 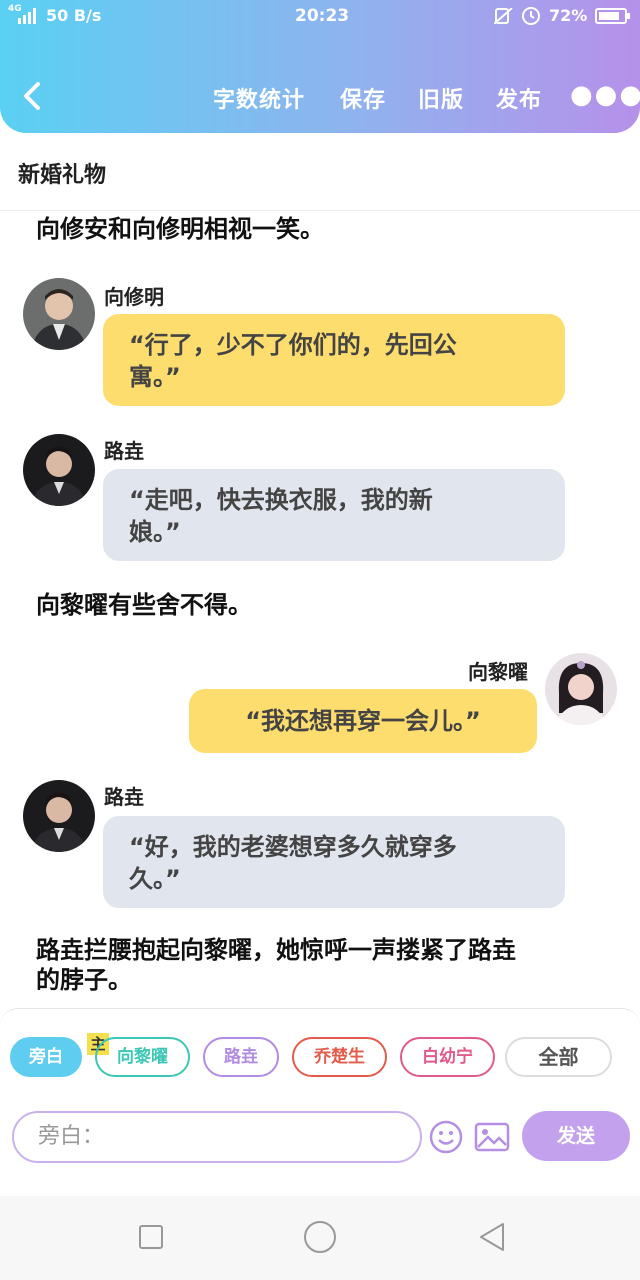 I want to click on recent-apps-icon, so click(x=151, y=1239).